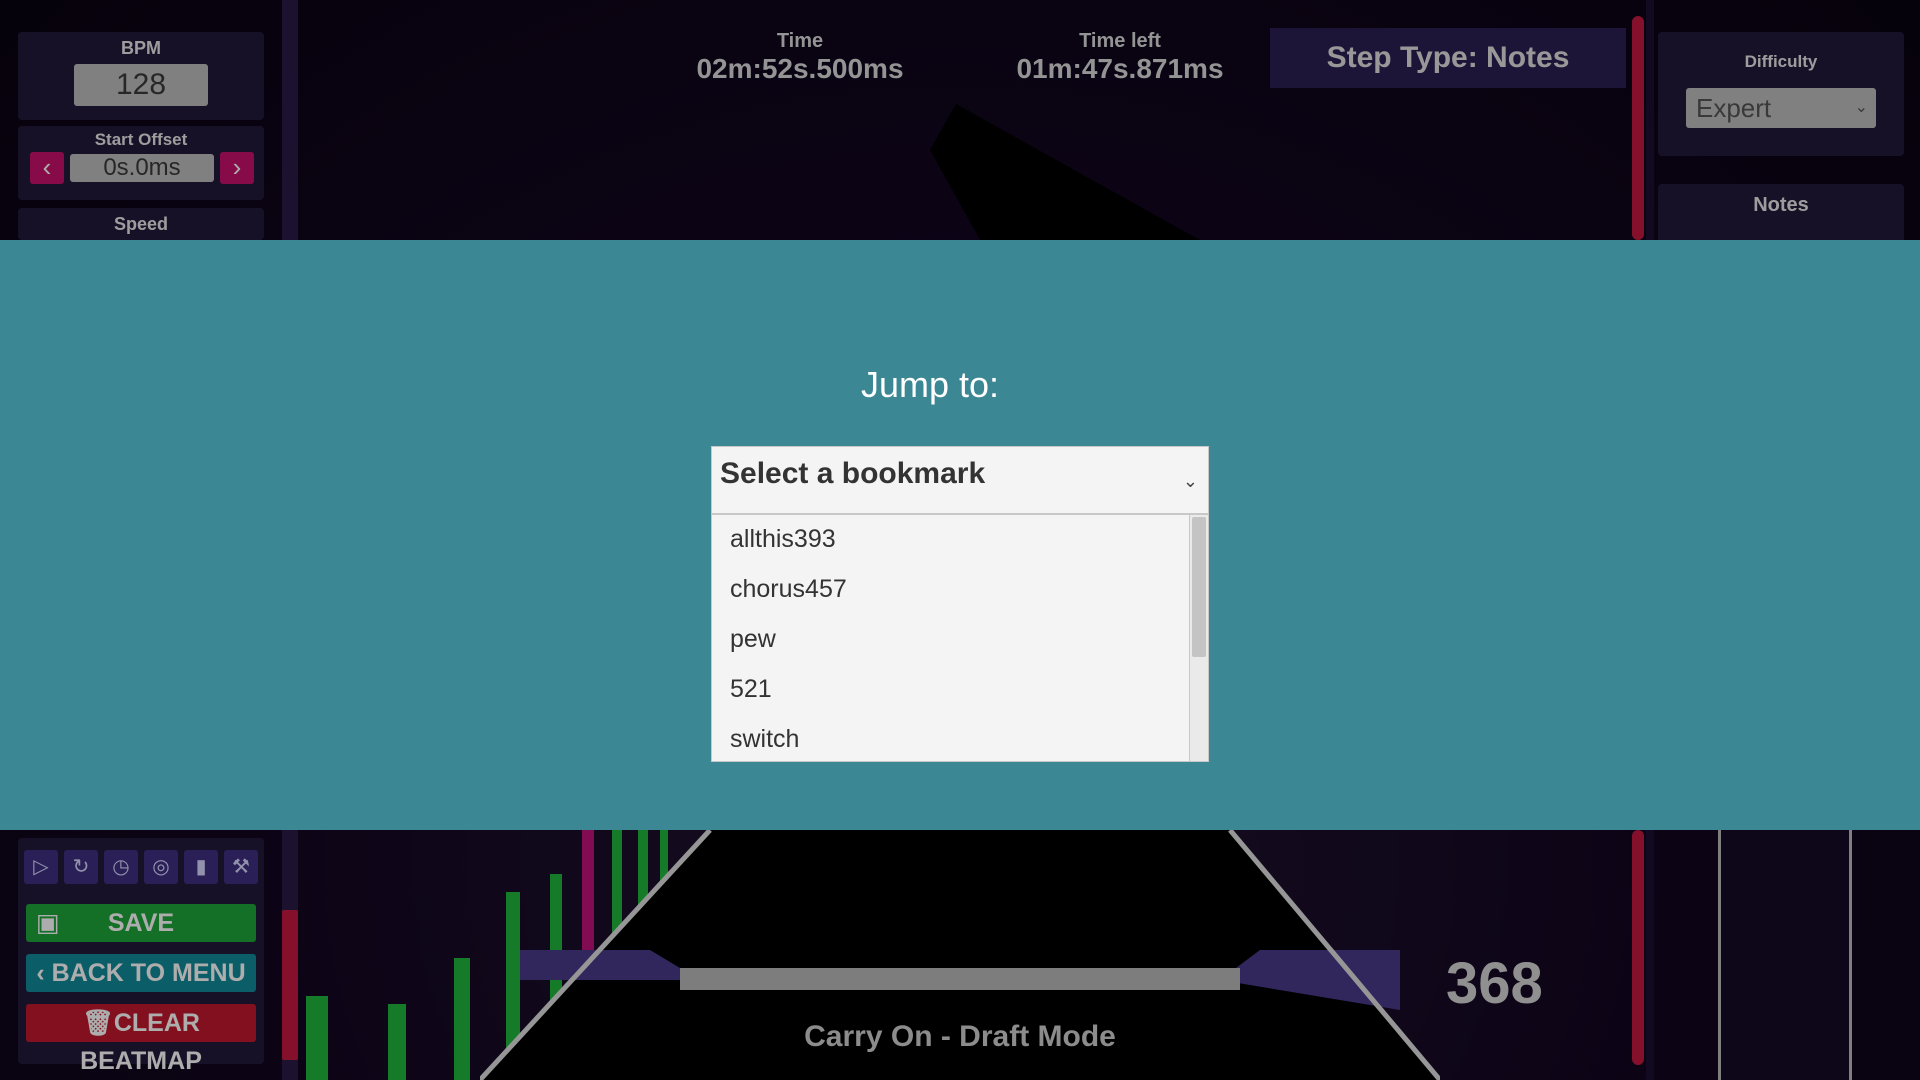  What do you see at coordinates (1199, 587) in the screenshot?
I see `scrollbar-thumb` at bounding box center [1199, 587].